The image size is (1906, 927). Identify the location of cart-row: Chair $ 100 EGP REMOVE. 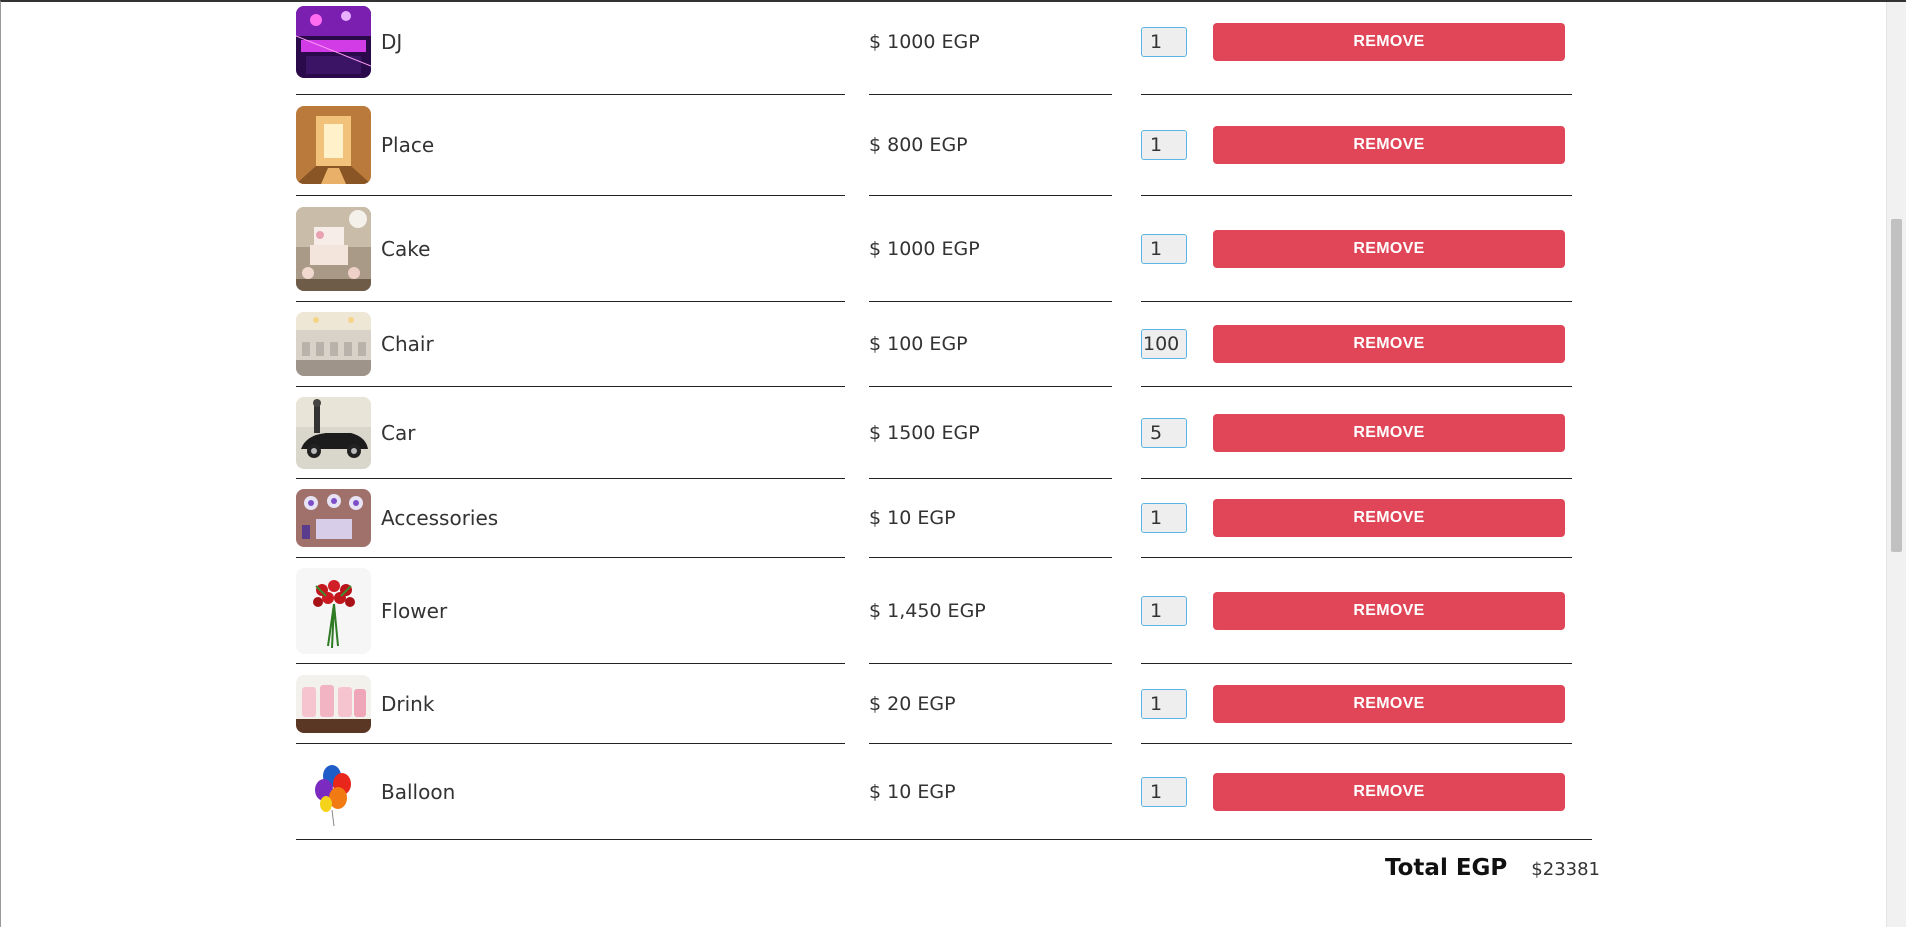
(943, 344).